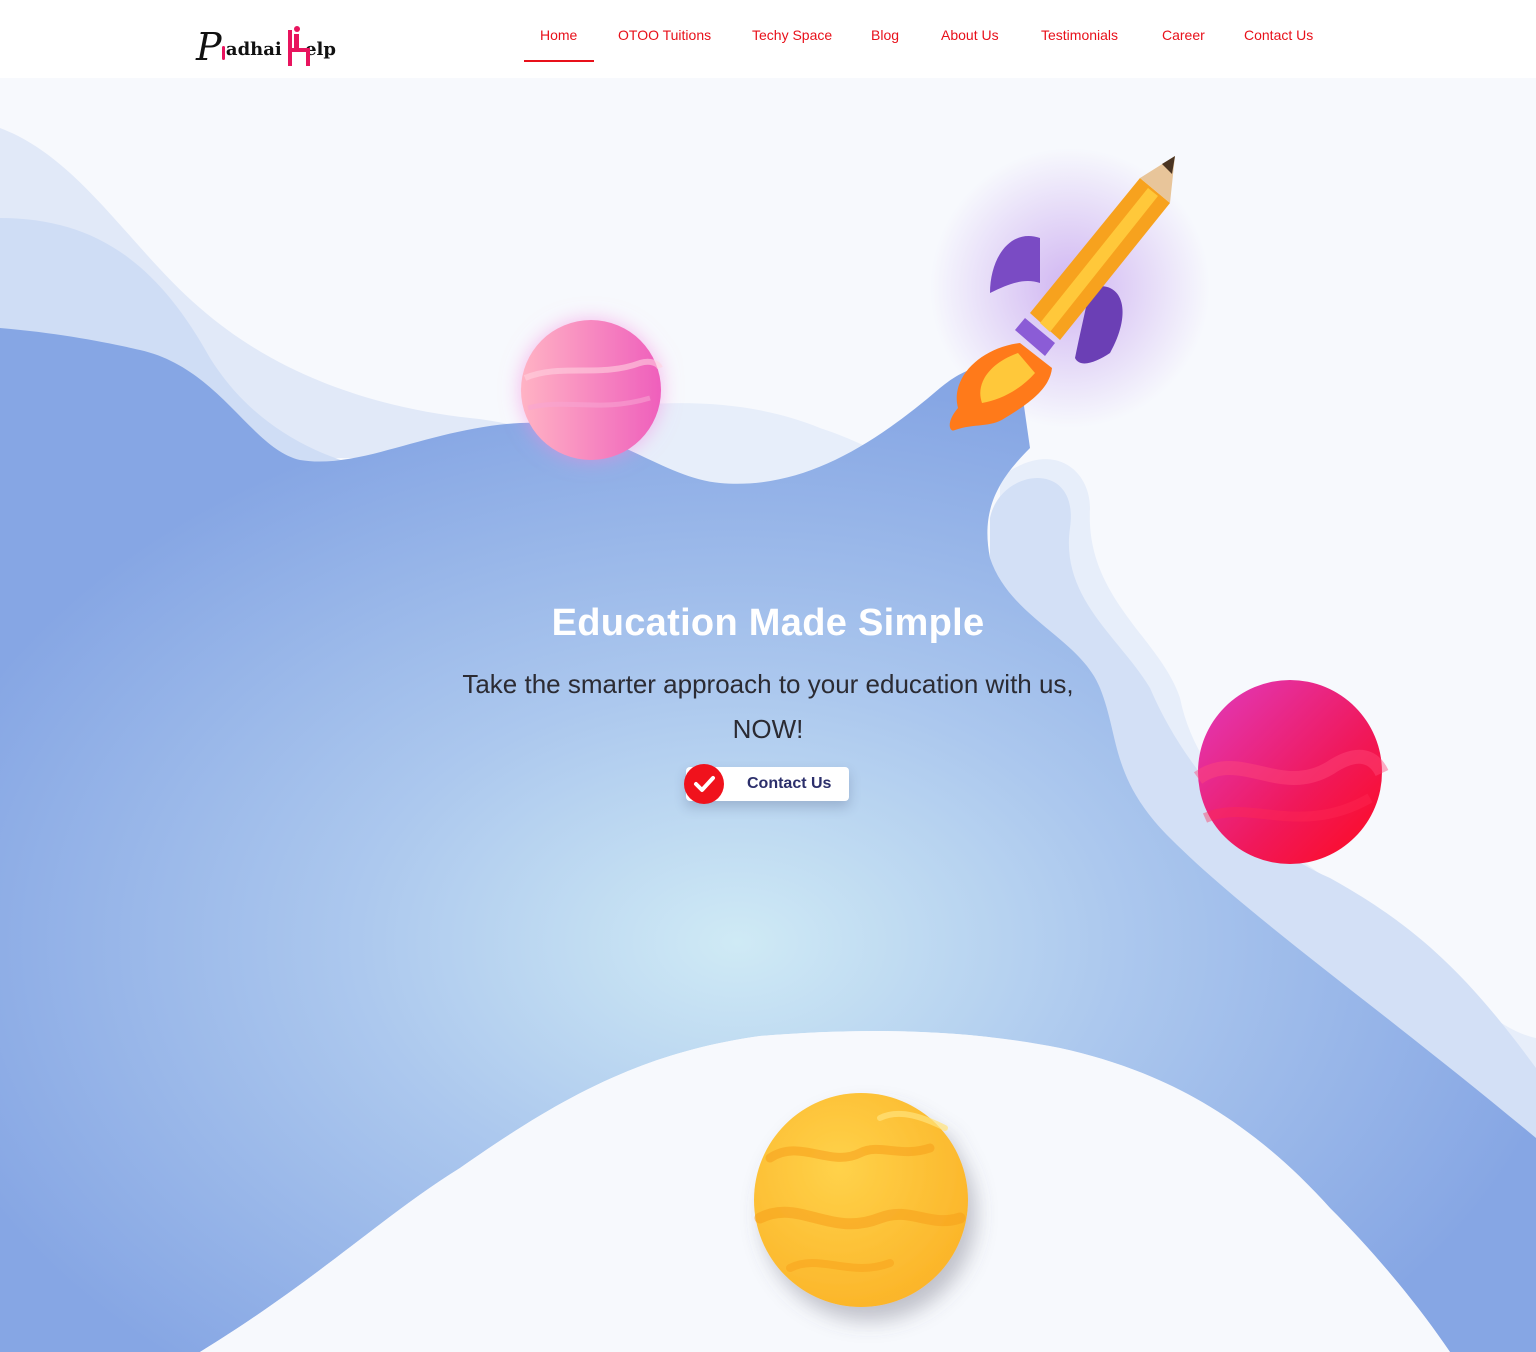  What do you see at coordinates (664, 35) in the screenshot?
I see `nav-item-otoo-tuitions: OTOO Tuitions` at bounding box center [664, 35].